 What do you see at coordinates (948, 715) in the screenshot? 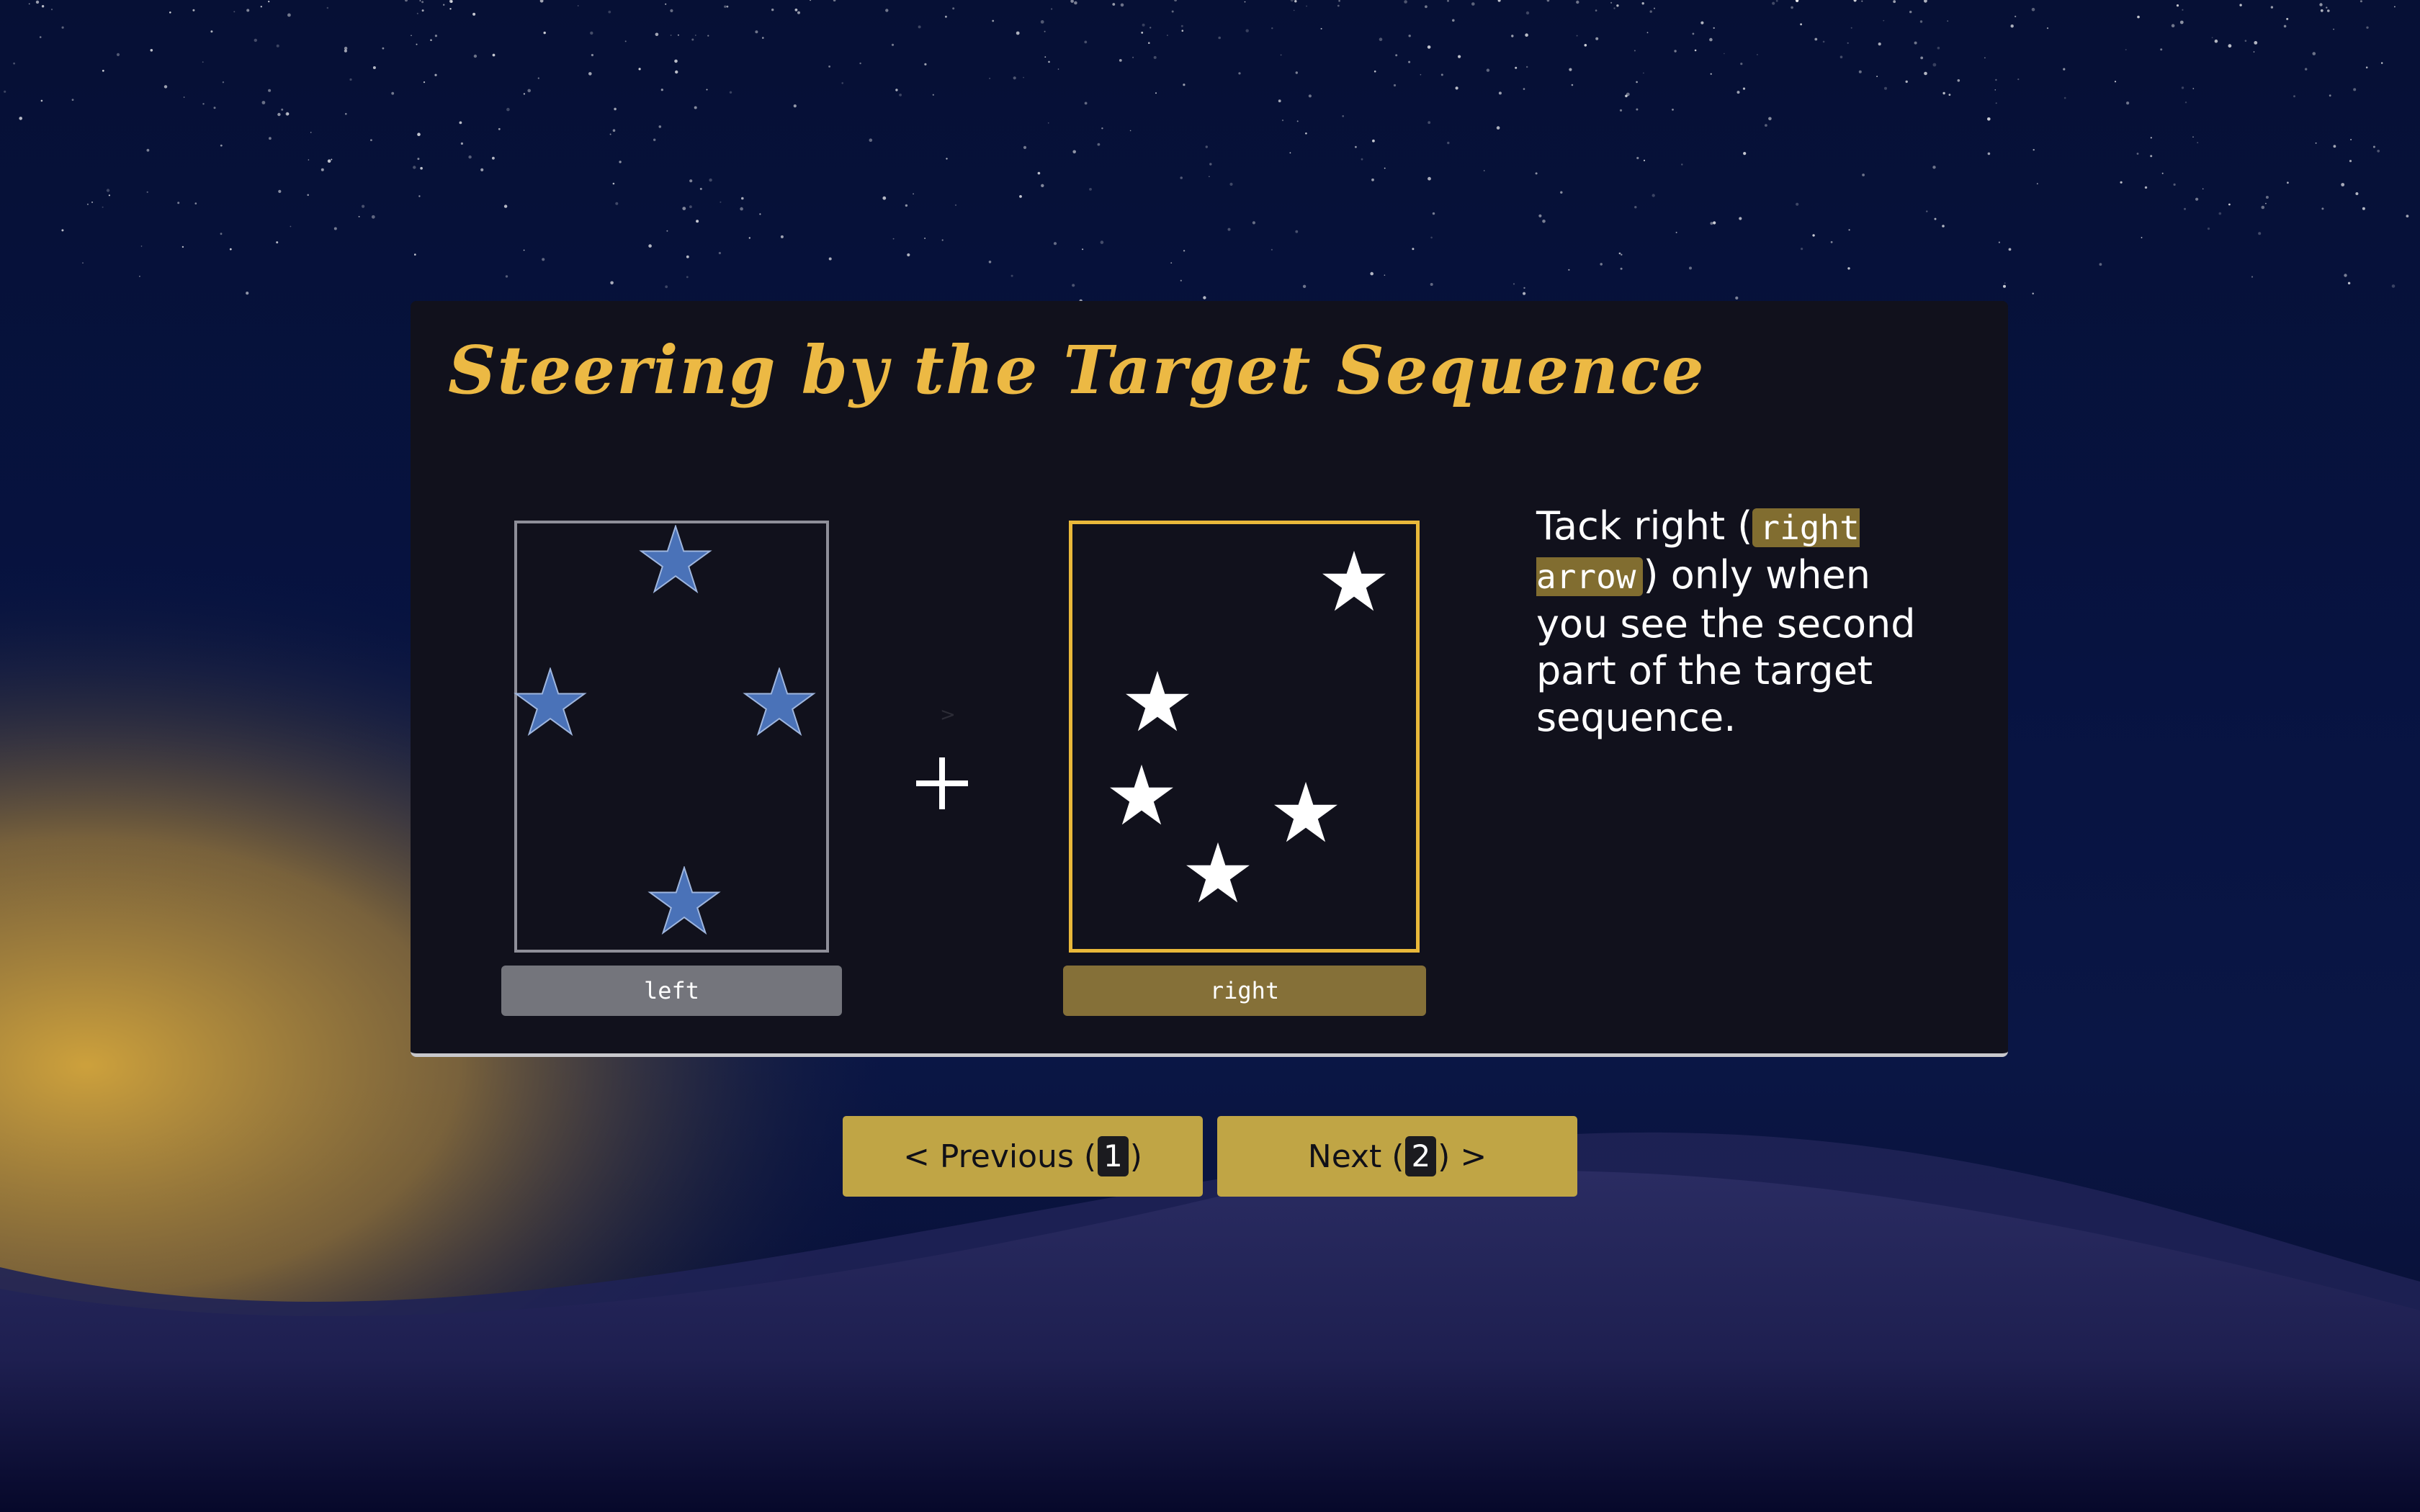
I see `hint-arrow: >` at bounding box center [948, 715].